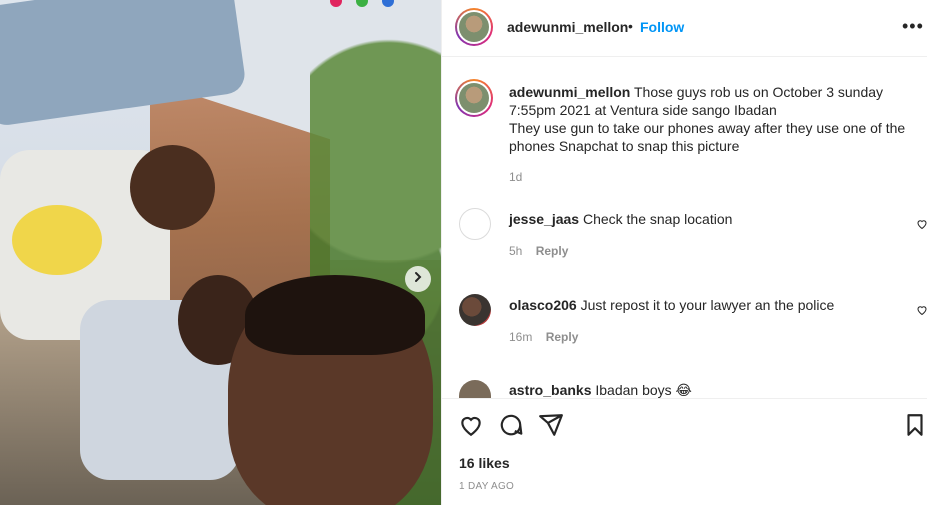  Describe the element at coordinates (543, 305) in the screenshot. I see `comment-username: olasco206` at that location.